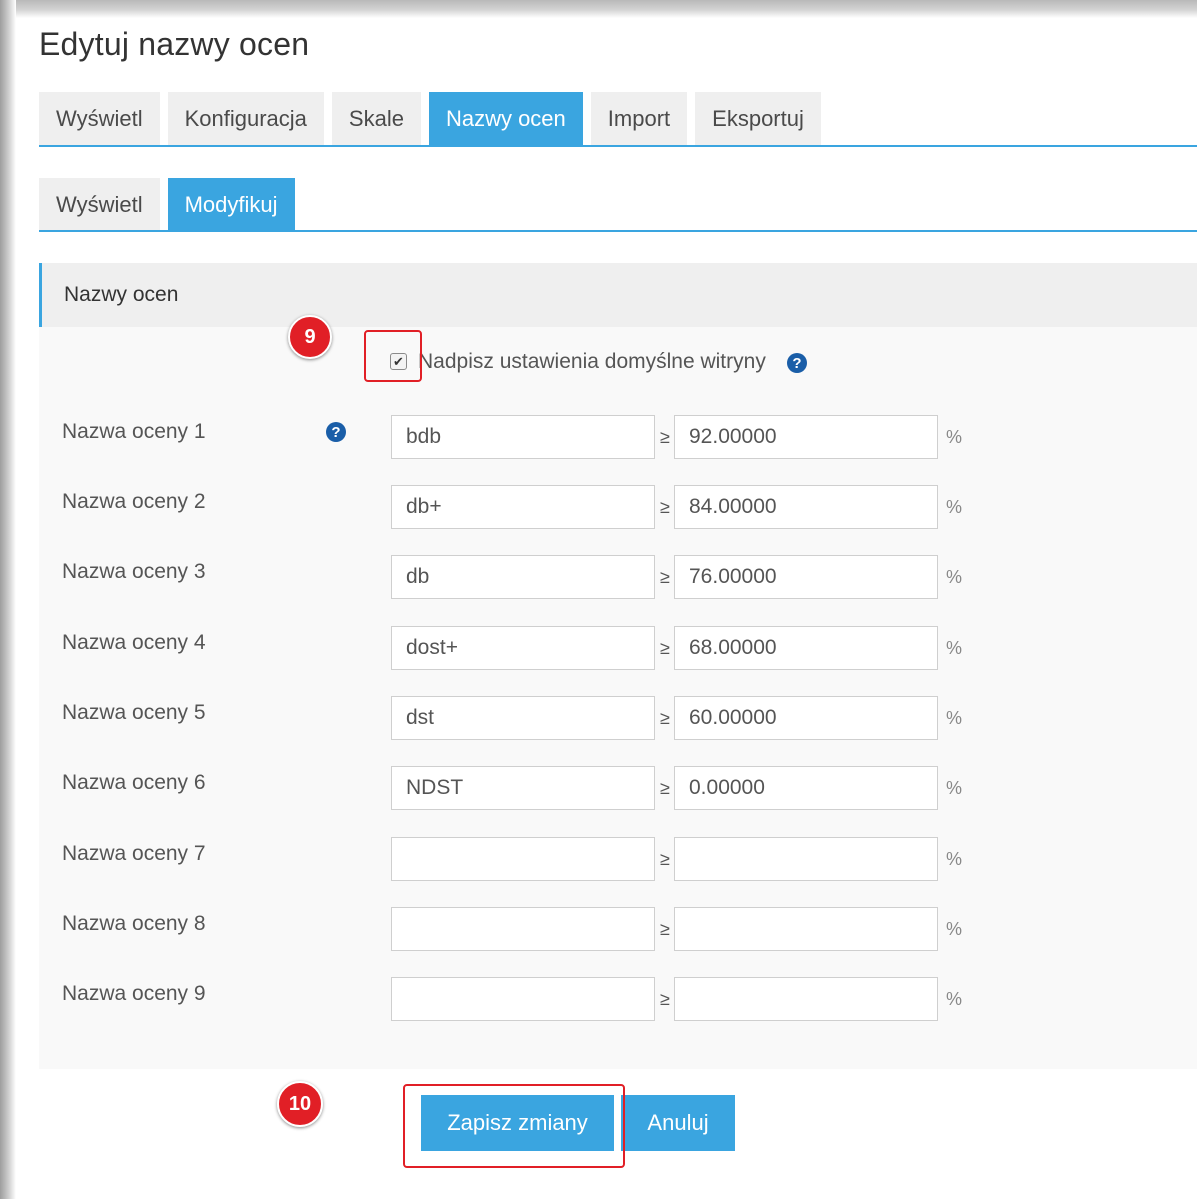 The height and width of the screenshot is (1199, 1197). What do you see at coordinates (310, 337) in the screenshot?
I see `step-badge-9: 9` at bounding box center [310, 337].